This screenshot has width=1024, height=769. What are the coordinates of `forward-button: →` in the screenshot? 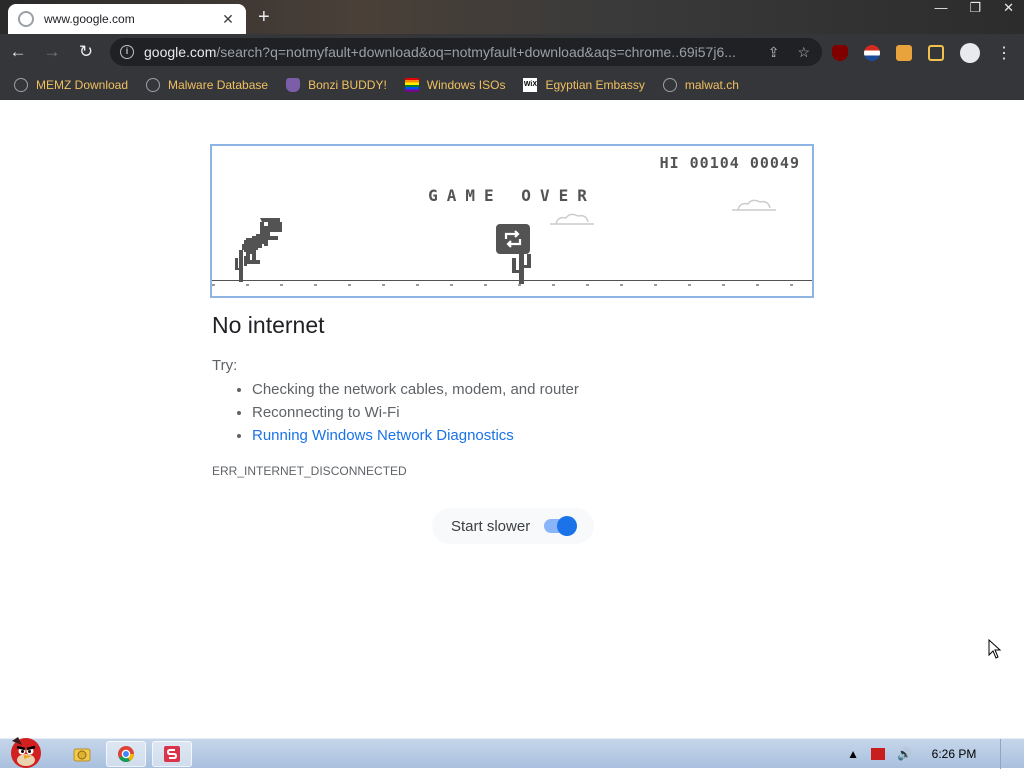 It's located at (52, 52).